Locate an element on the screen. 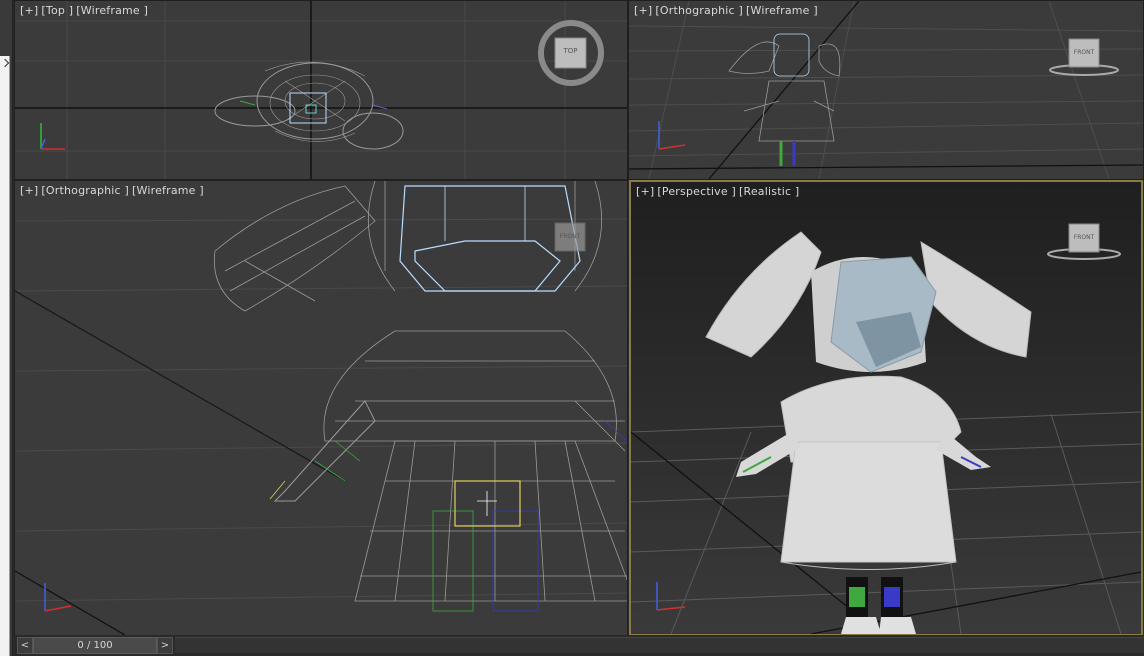 The width and height of the screenshot is (1144, 656). viewport-perspective-label: [+] [Perspective ] [Realistic ] is located at coordinates (717, 191).